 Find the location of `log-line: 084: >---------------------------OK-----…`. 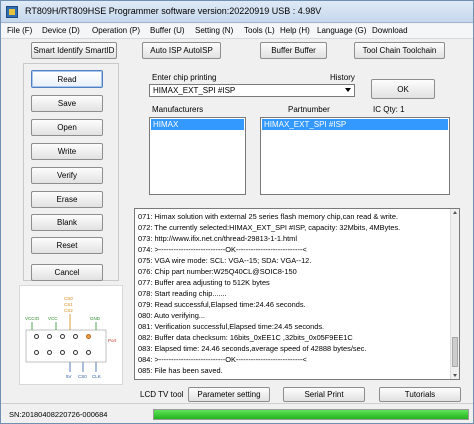

log-line: 084: >---------------------------OK-----… is located at coordinates (222, 359).